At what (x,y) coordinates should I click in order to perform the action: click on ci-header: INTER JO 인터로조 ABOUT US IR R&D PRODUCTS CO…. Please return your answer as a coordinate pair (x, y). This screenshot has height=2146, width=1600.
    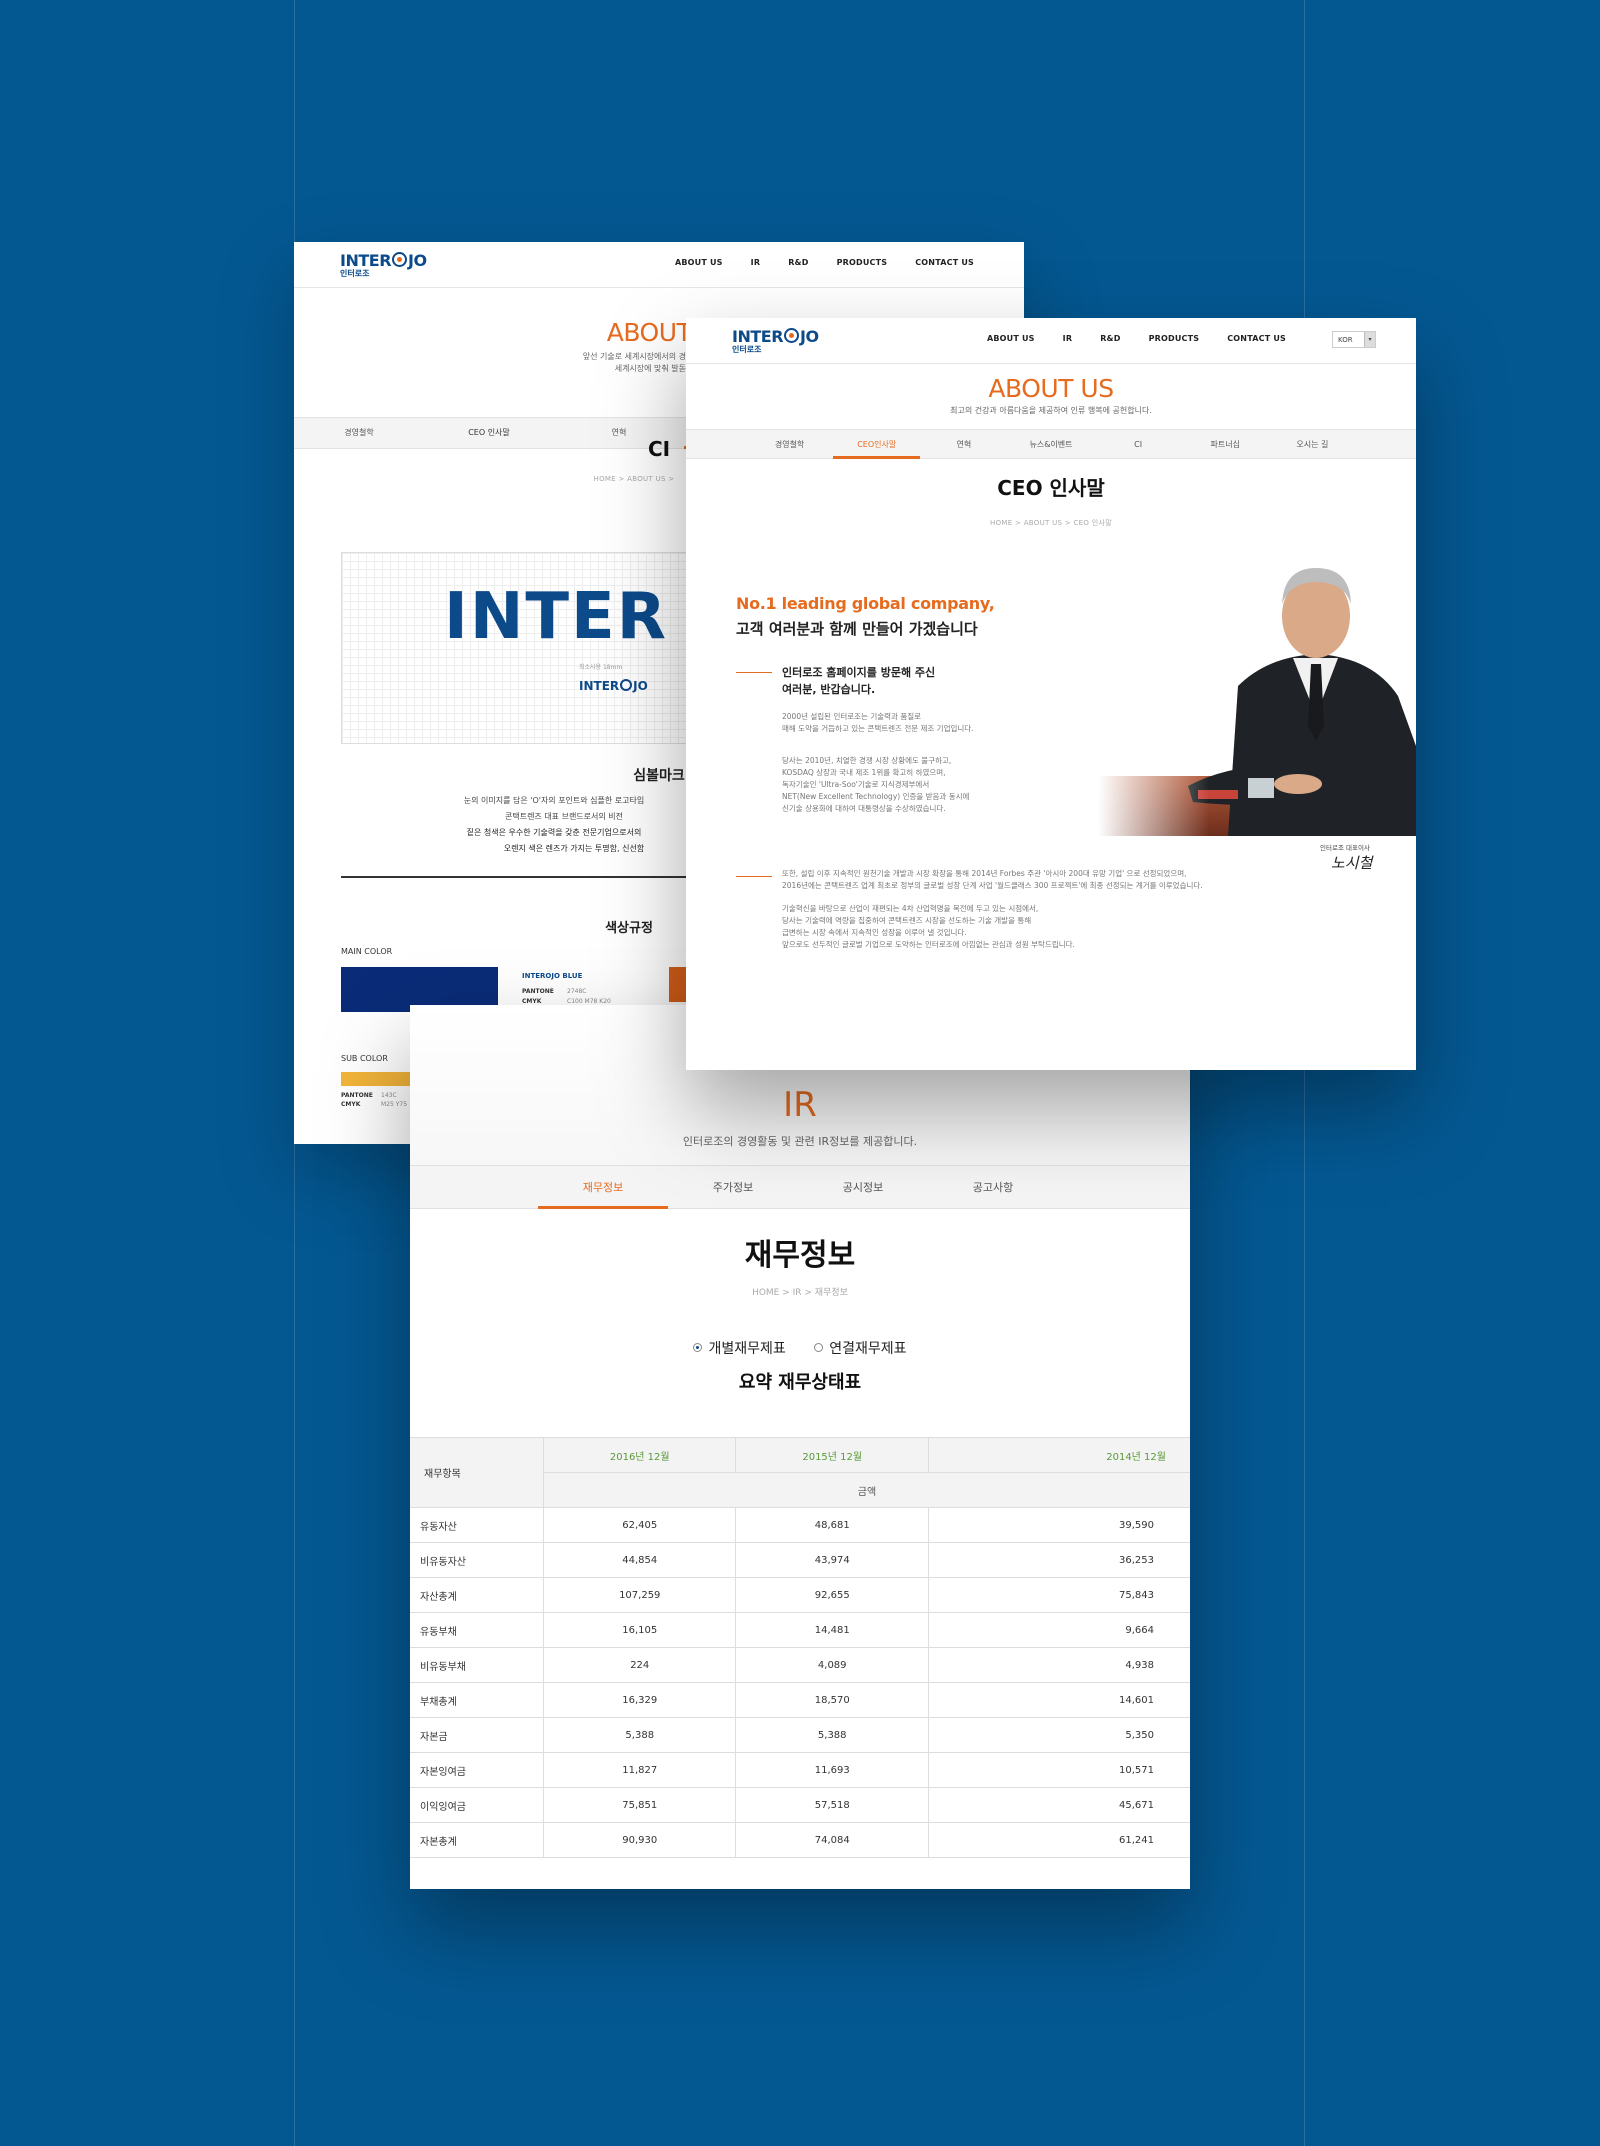
    Looking at the image, I should click on (659, 265).